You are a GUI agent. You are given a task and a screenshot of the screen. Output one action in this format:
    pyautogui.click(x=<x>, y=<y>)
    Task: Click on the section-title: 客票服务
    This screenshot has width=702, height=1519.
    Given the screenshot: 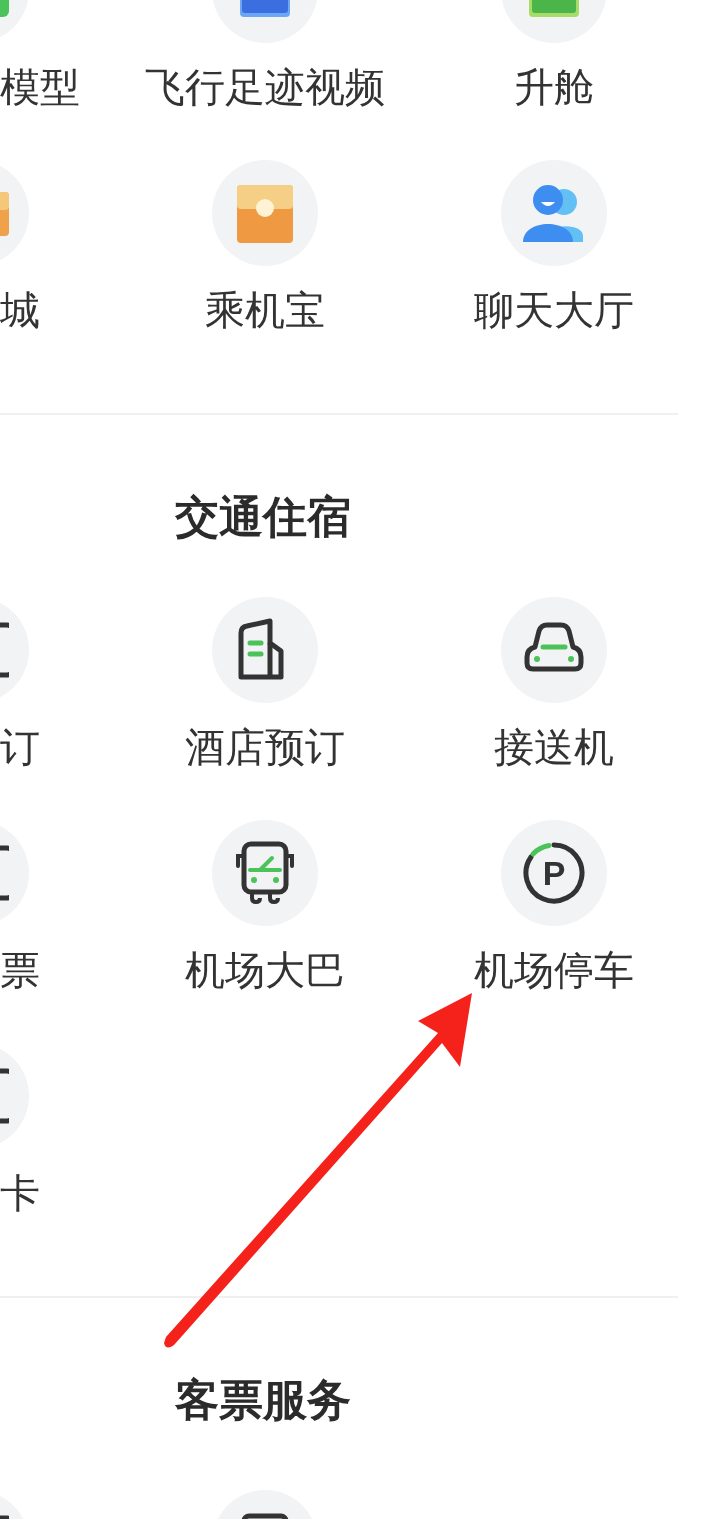 What is the action you would take?
    pyautogui.click(x=262, y=1400)
    